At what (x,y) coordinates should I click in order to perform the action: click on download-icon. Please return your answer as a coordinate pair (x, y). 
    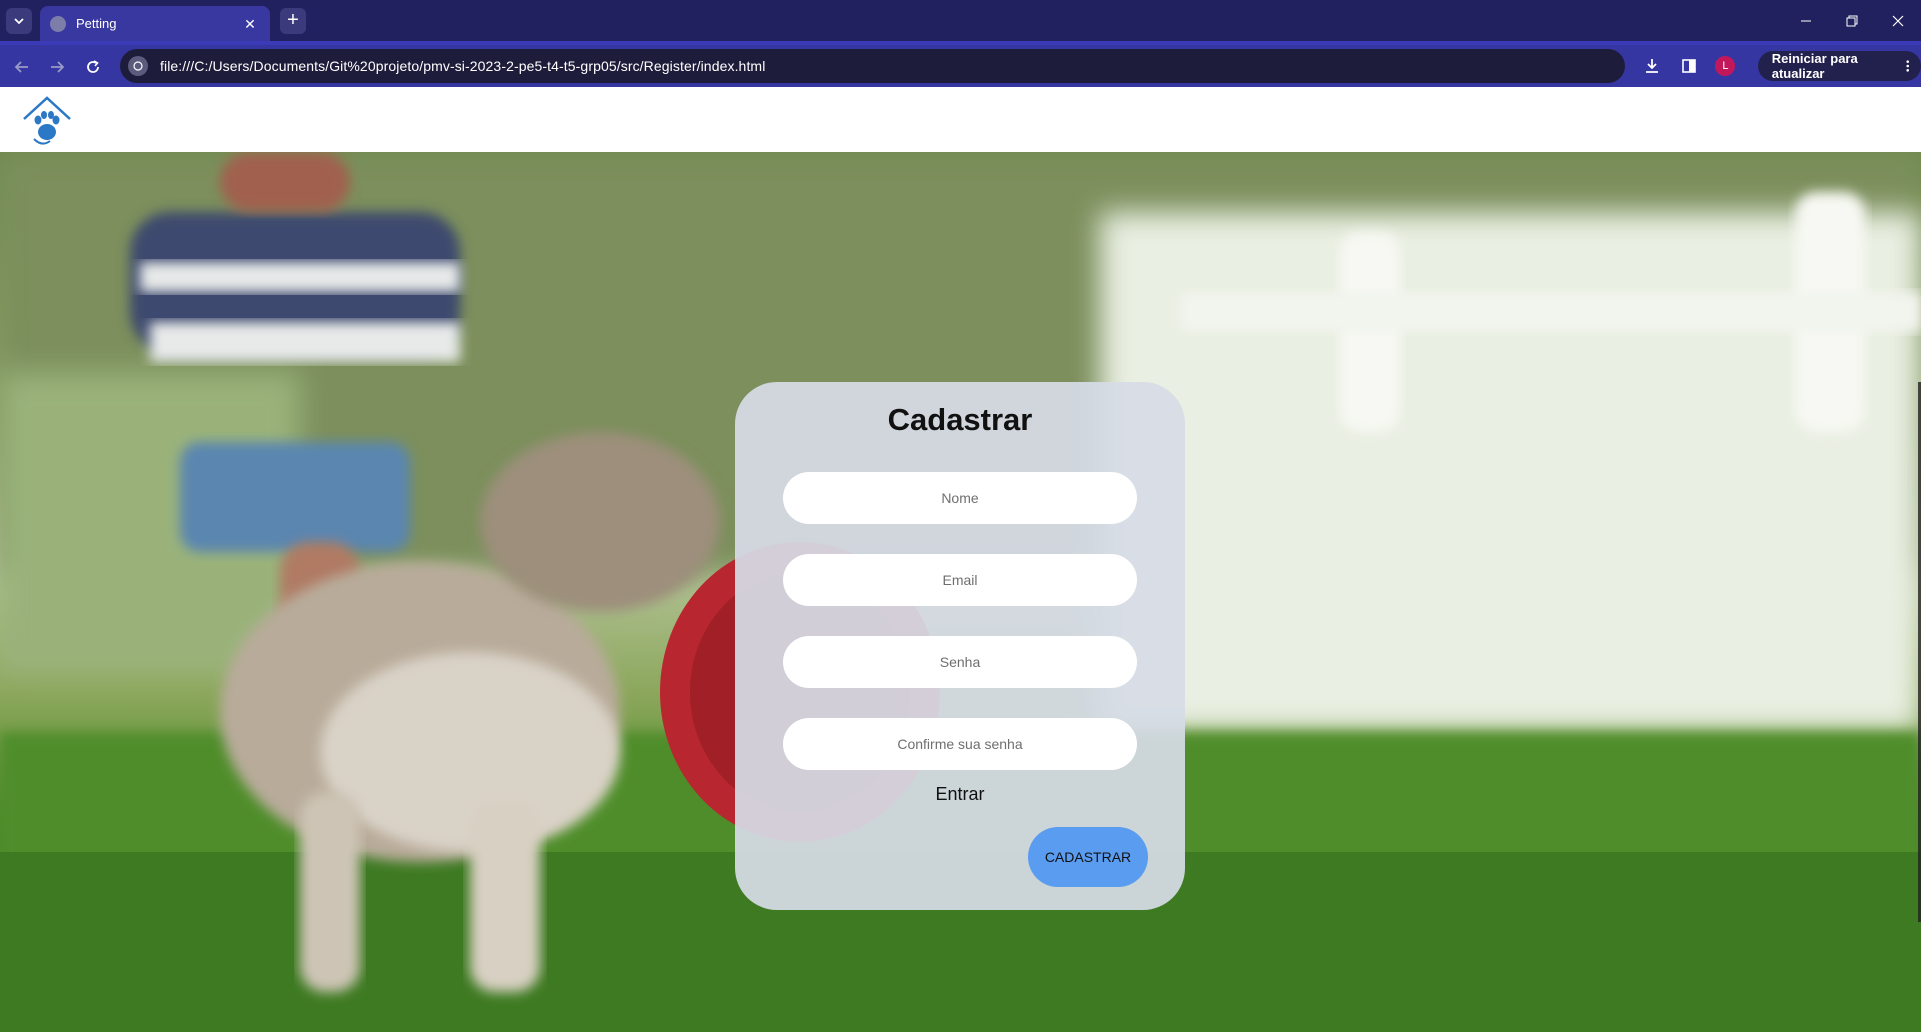
    Looking at the image, I should click on (1652, 66).